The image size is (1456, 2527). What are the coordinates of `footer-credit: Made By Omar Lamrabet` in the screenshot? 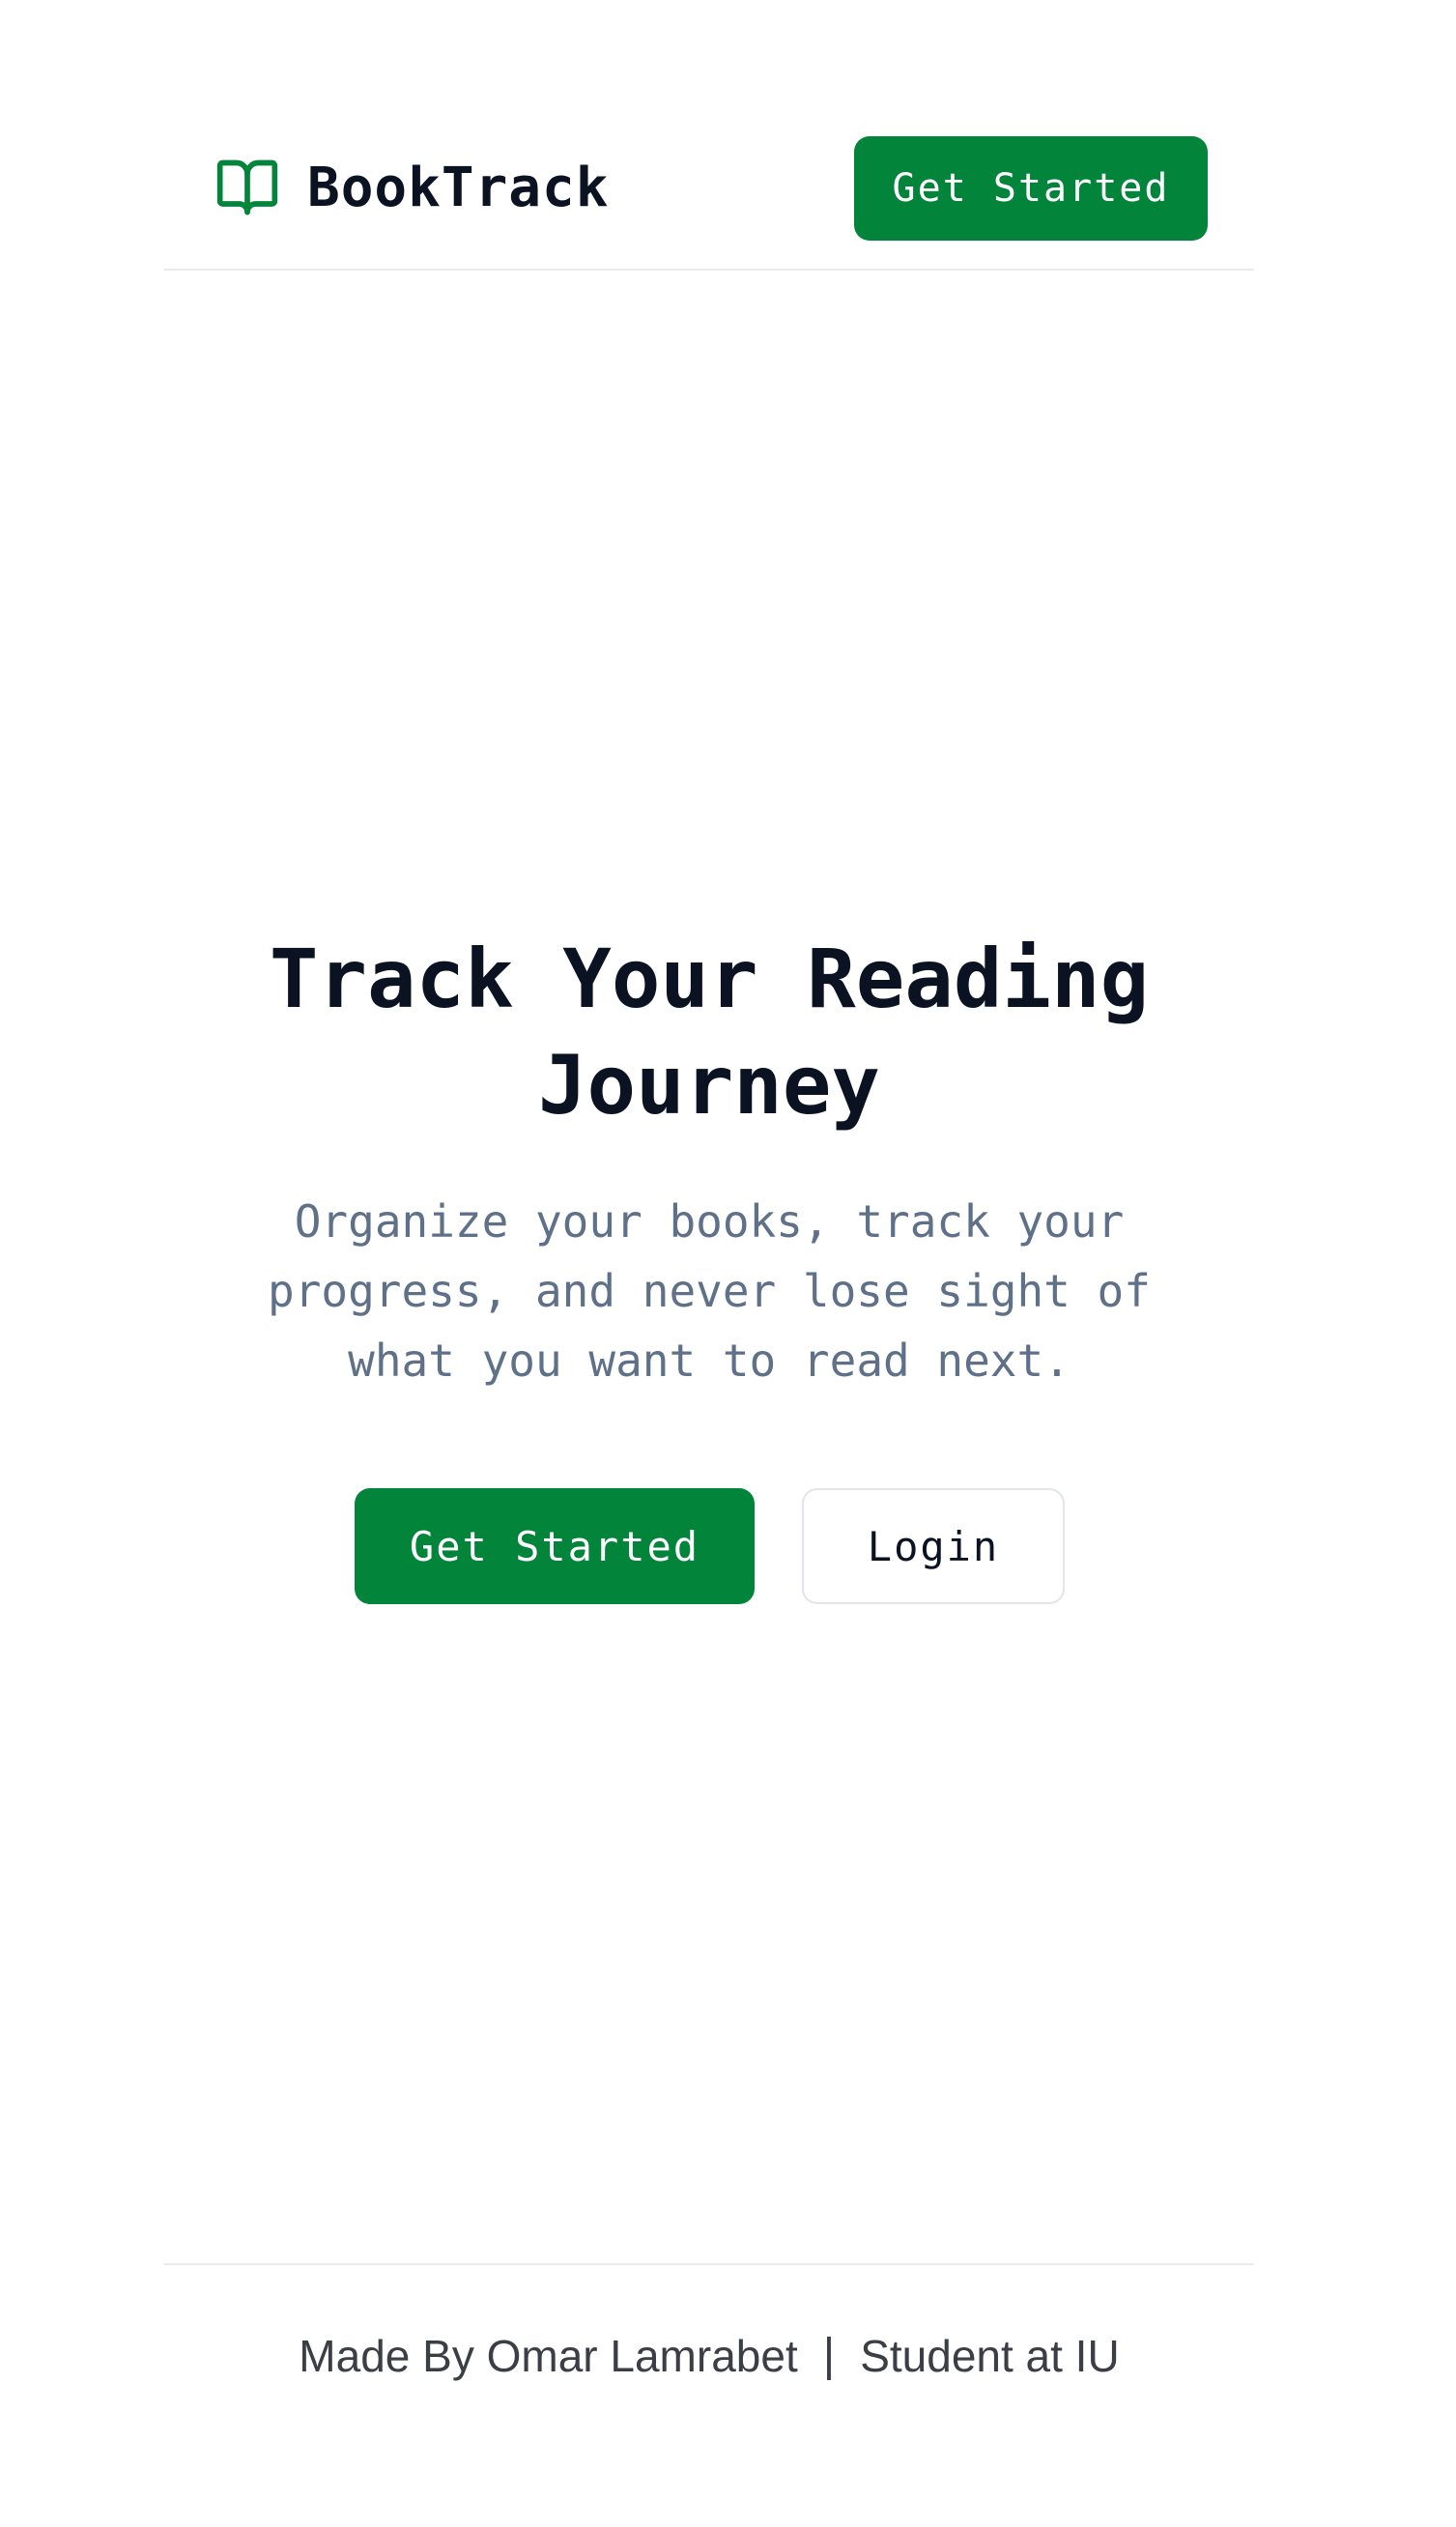 It's located at (549, 2355).